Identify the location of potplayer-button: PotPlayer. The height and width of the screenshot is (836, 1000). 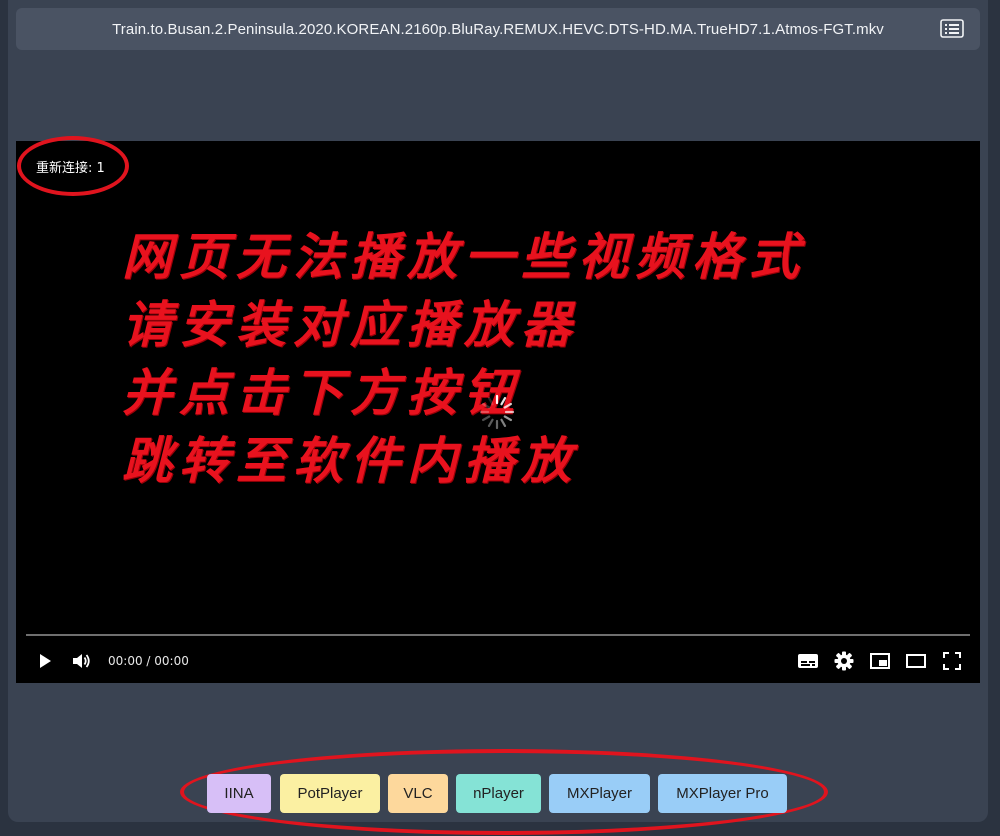
(330, 793).